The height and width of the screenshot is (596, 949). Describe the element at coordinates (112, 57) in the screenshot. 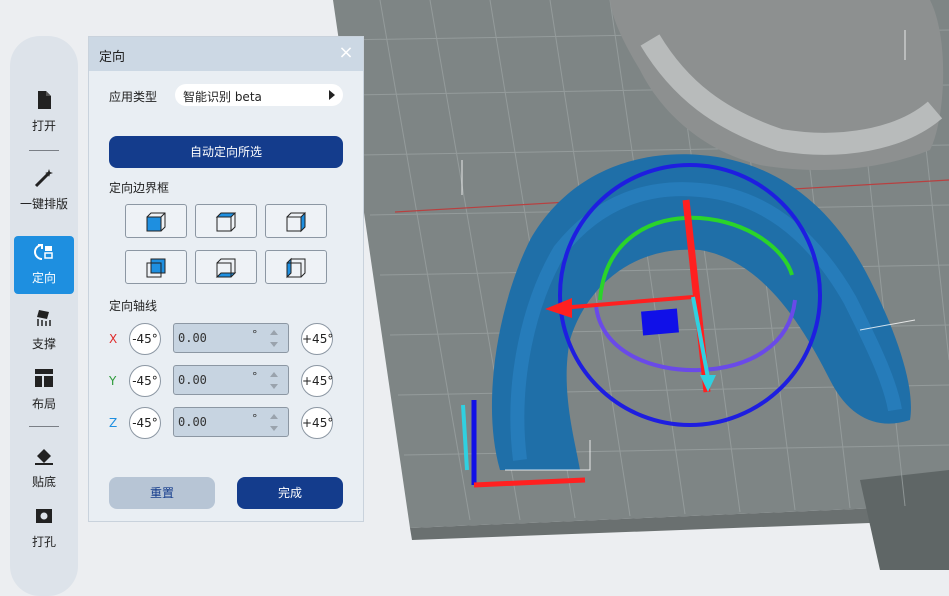

I see `panel-title: 定向` at that location.